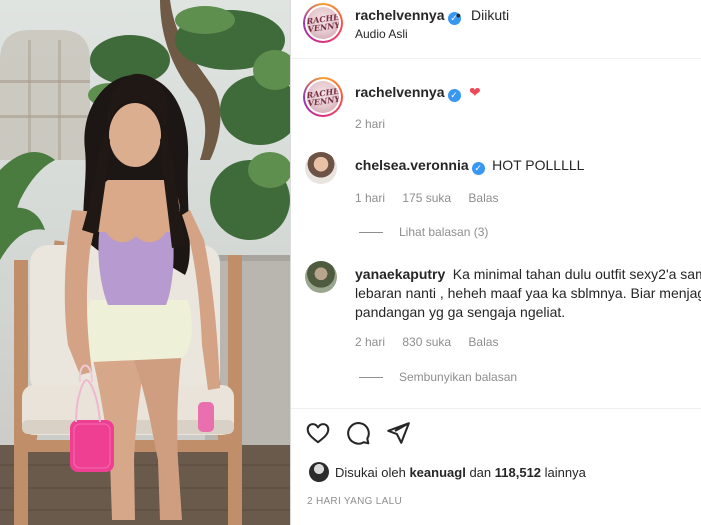 The height and width of the screenshot is (525, 701). I want to click on comment-text: HOT POLLLLL, so click(538, 165).